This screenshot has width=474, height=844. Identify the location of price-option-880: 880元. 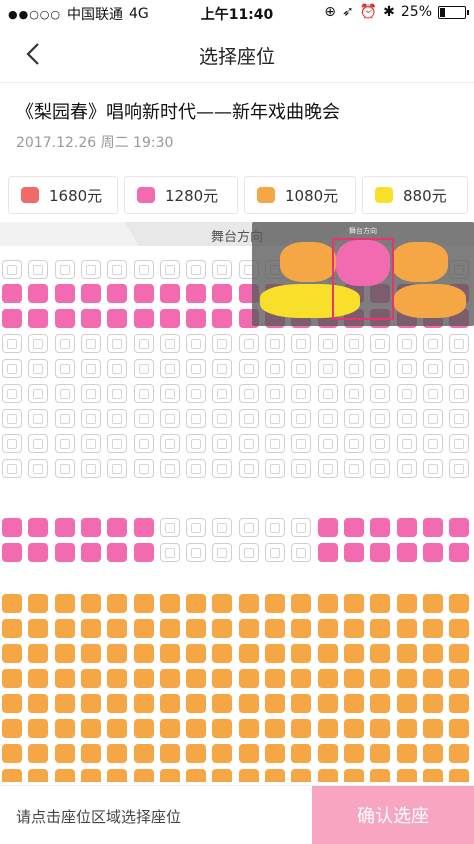
(415, 195).